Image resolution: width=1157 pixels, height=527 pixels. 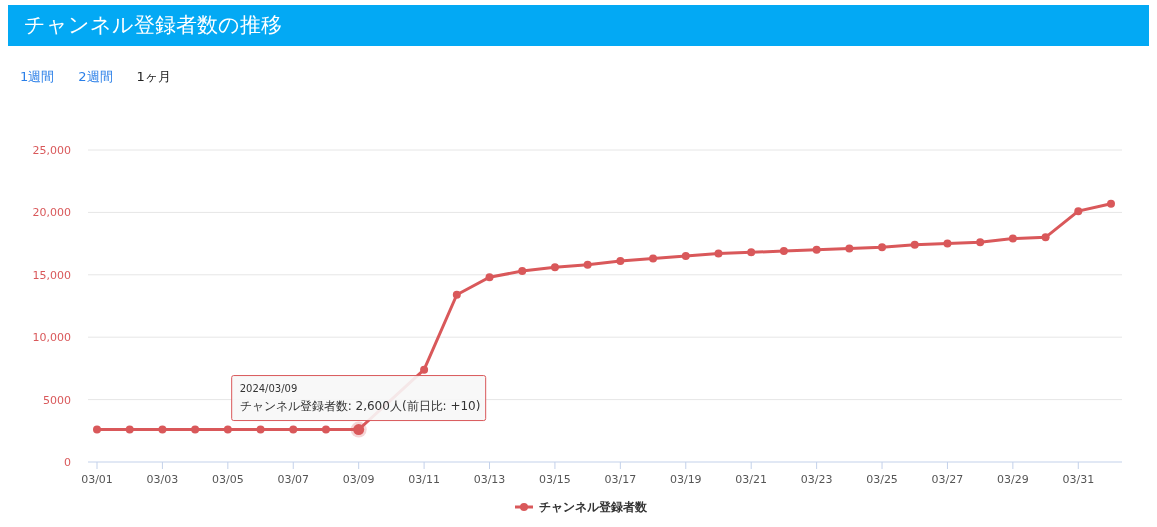 What do you see at coordinates (555, 479) in the screenshot?
I see `x-axis-label: 03/15` at bounding box center [555, 479].